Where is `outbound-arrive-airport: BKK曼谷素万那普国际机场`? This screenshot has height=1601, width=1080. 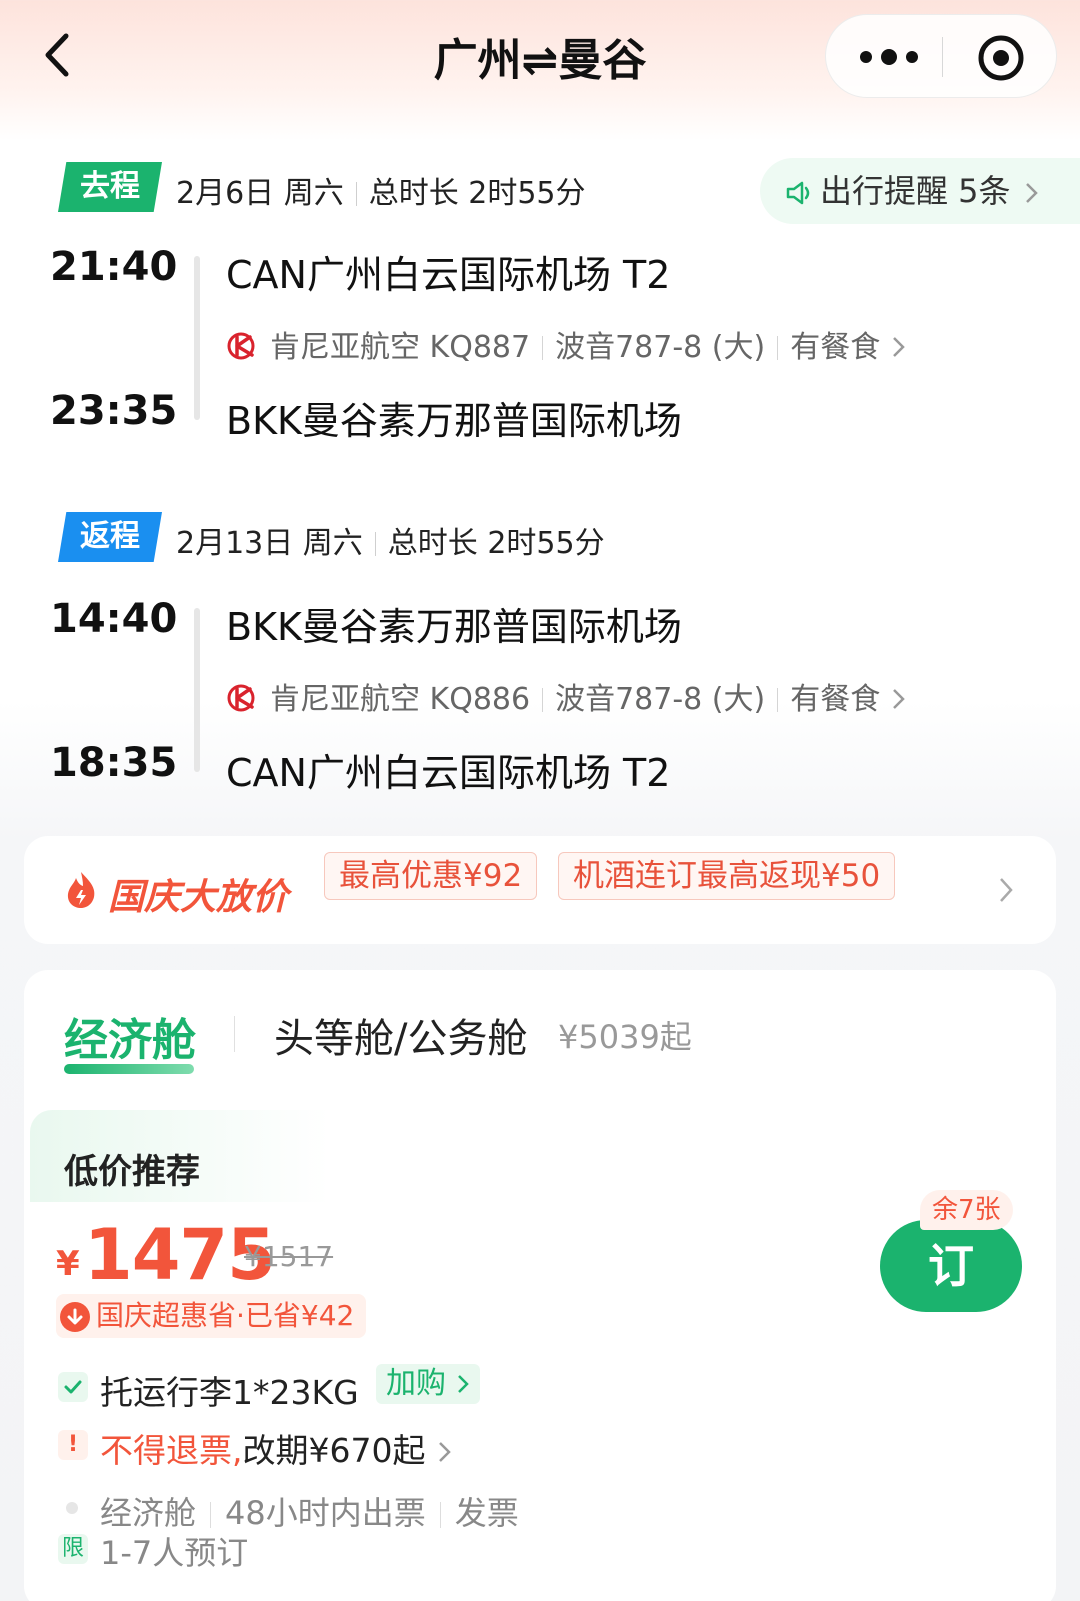
outbound-arrive-airport: BKK曼谷素万那普国际机场 is located at coordinates (454, 421).